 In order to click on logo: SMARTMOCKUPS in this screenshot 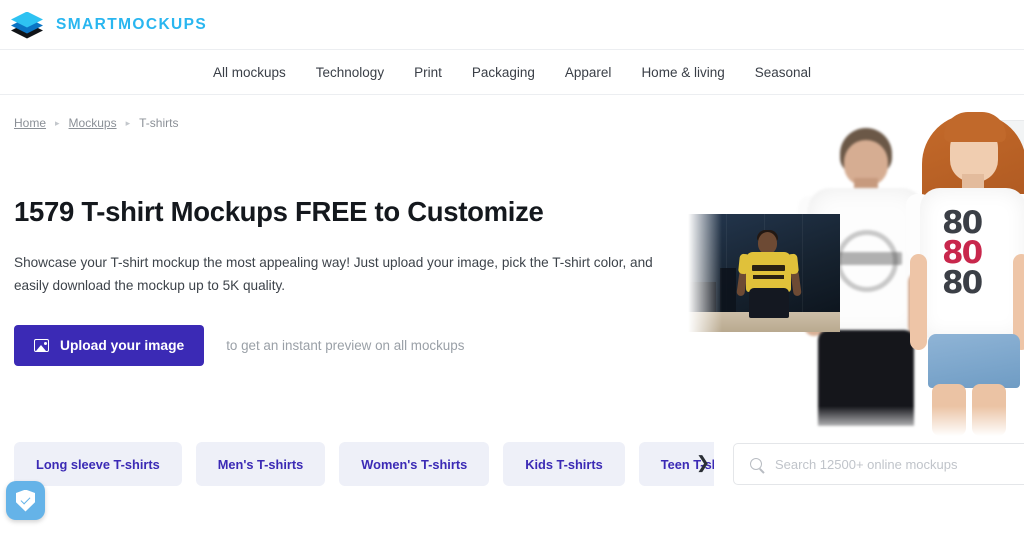, I will do `click(107, 25)`.